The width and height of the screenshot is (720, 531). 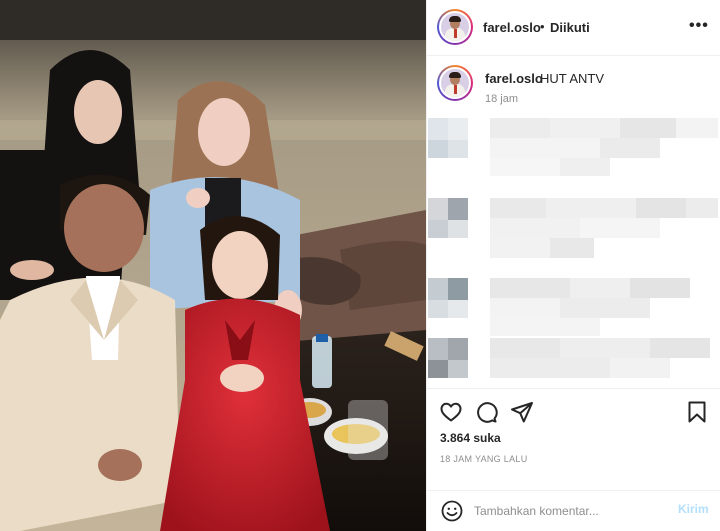 I want to click on comment-input, so click(x=569, y=511).